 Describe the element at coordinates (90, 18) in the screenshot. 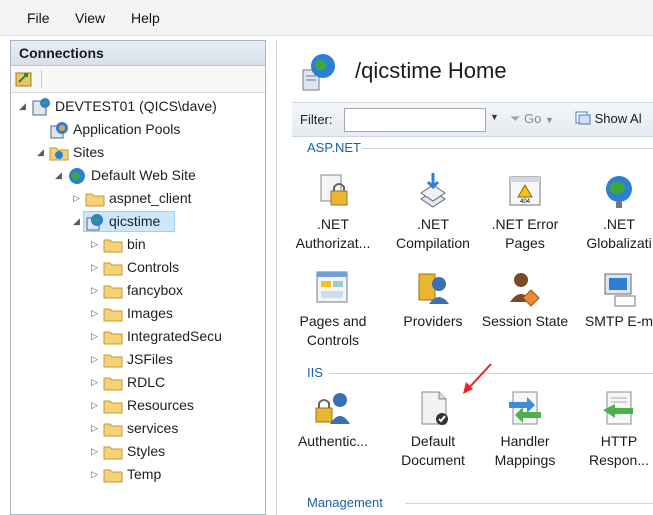

I see `menu-view: View` at that location.